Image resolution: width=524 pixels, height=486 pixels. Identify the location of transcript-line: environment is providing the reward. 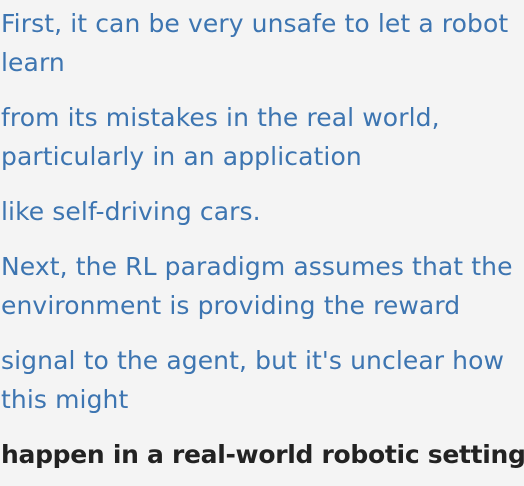
(230, 305).